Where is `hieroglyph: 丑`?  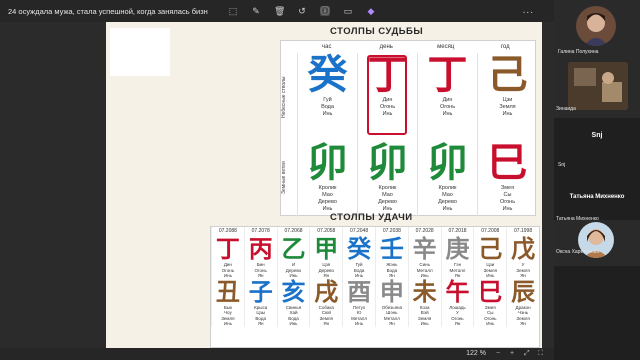 hieroglyph: 丑 is located at coordinates (227, 291).